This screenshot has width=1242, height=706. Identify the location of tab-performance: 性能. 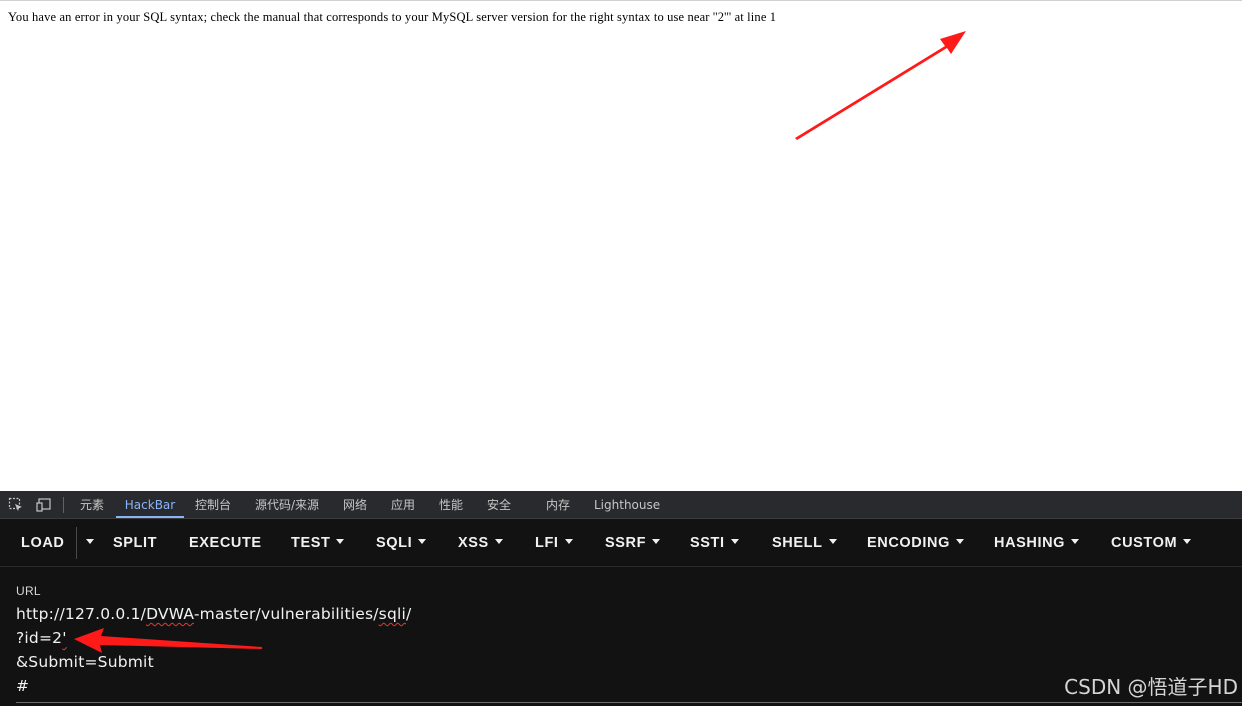
(451, 504).